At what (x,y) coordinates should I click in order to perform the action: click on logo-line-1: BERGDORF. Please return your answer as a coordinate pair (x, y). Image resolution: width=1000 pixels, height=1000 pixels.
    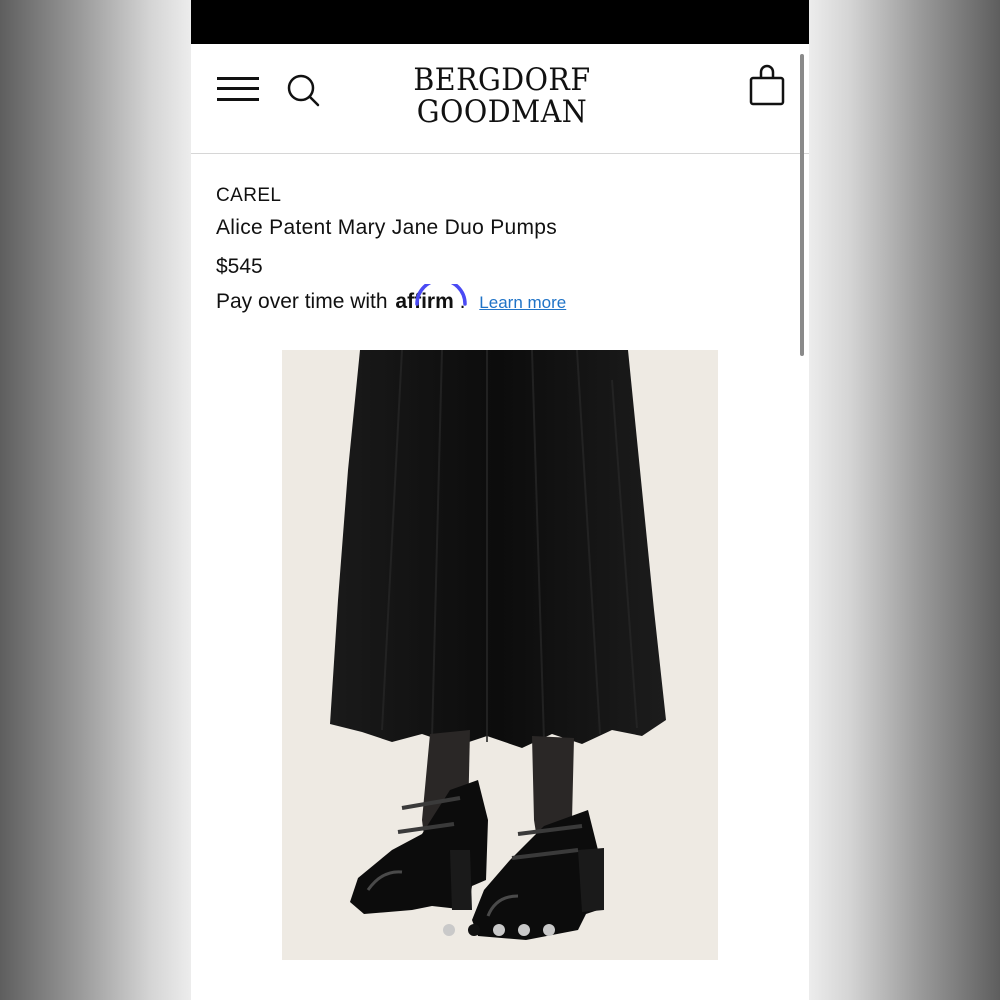
    Looking at the image, I should click on (502, 80).